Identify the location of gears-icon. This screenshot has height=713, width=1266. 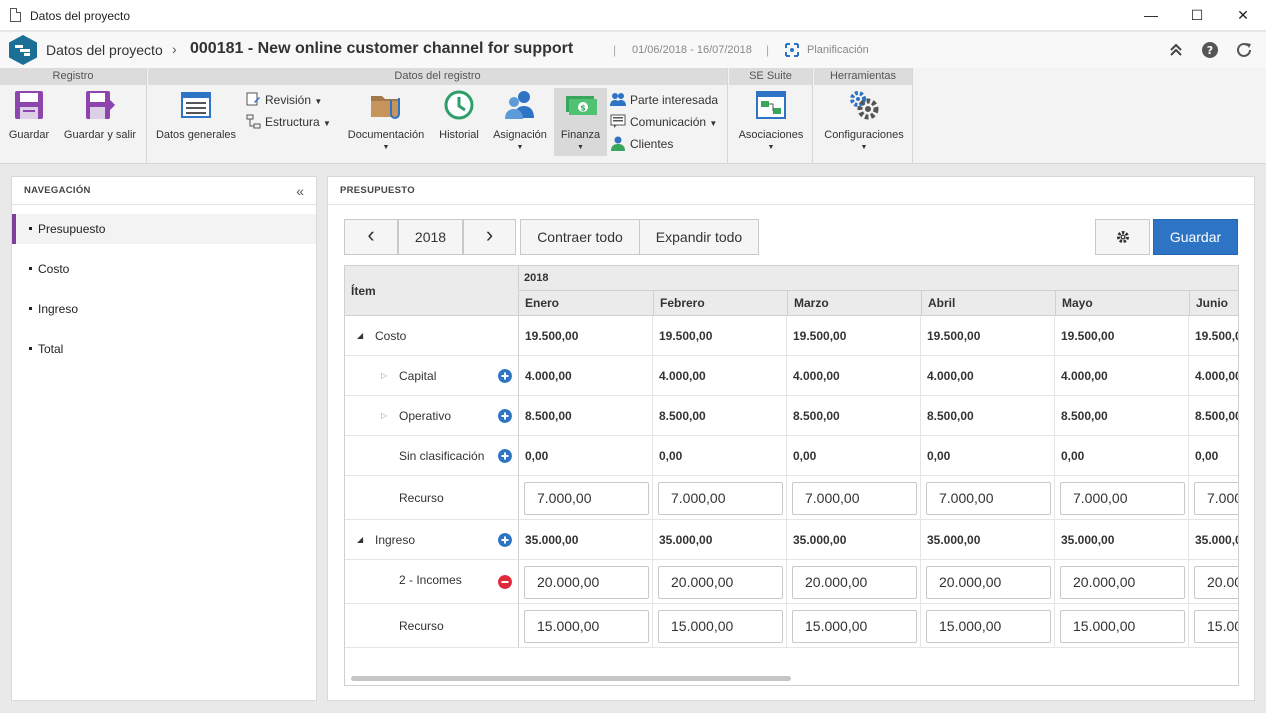
(864, 105).